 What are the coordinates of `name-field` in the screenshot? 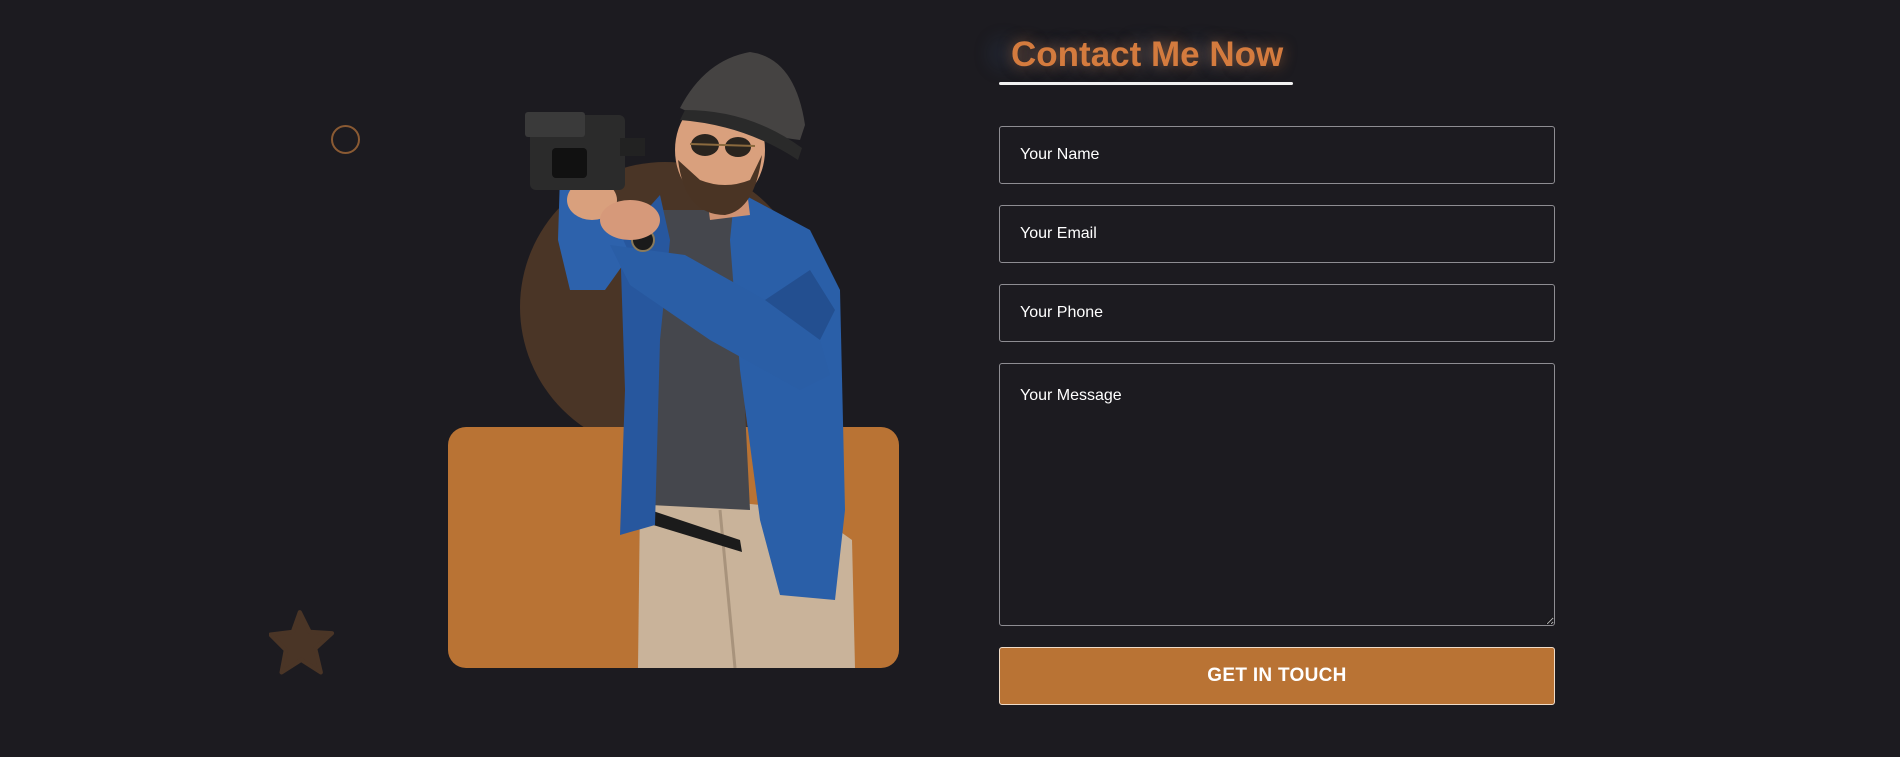 It's located at (1277, 155).